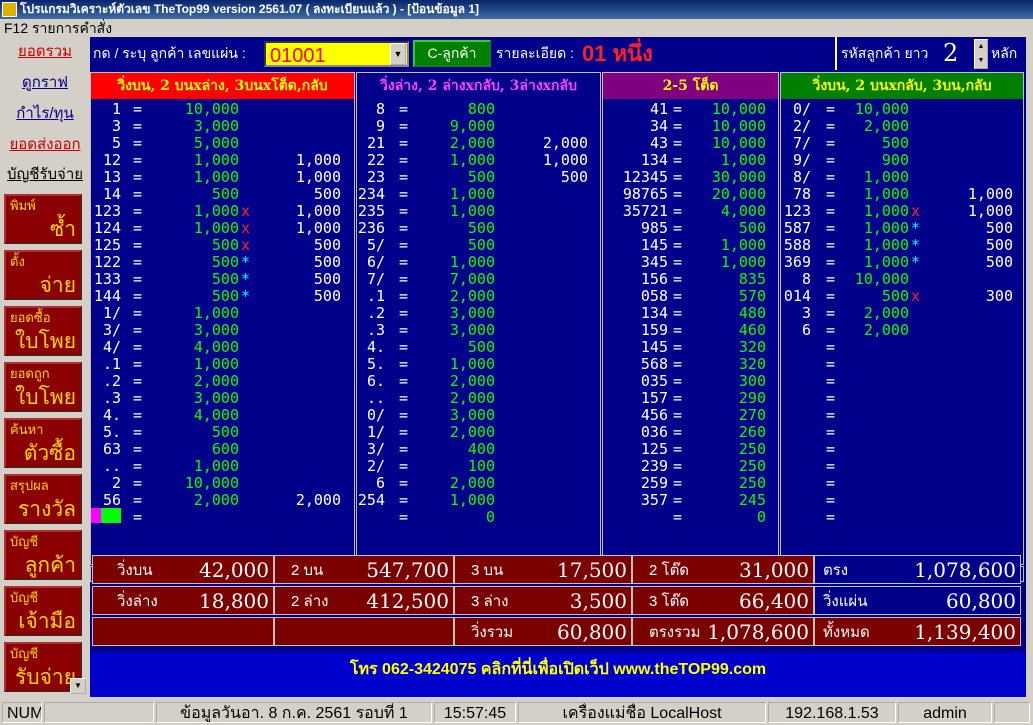 This screenshot has height=725, width=1033. What do you see at coordinates (478, 347) in the screenshot?
I see `table-row: 4. = 500` at bounding box center [478, 347].